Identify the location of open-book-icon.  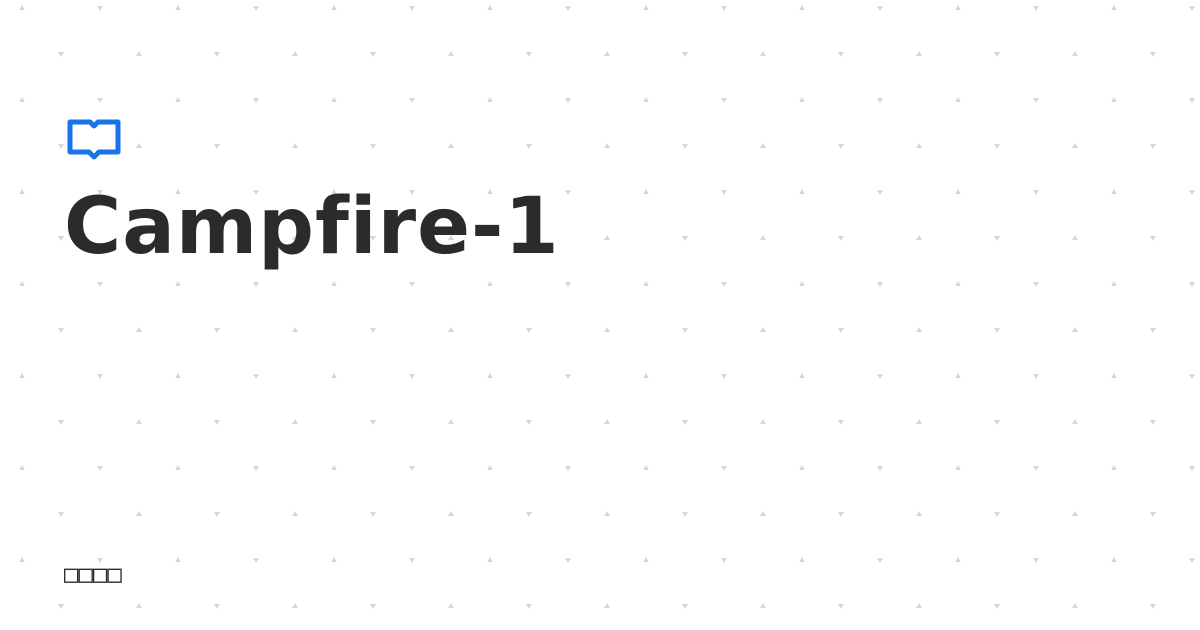
(94, 139).